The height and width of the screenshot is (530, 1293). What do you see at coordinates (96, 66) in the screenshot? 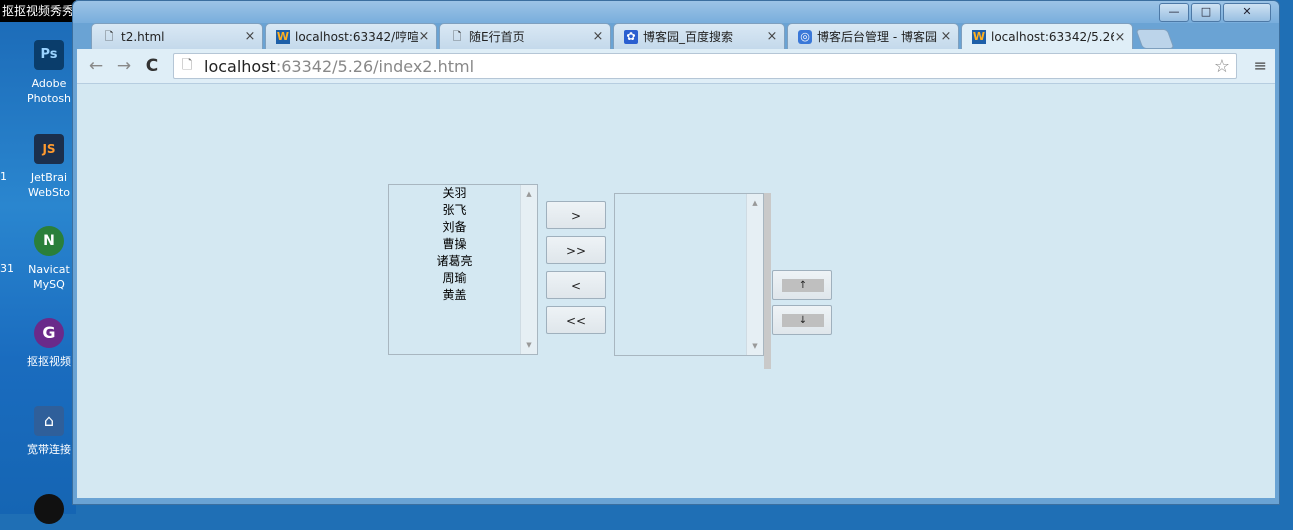
I see `back-button: ←` at bounding box center [96, 66].